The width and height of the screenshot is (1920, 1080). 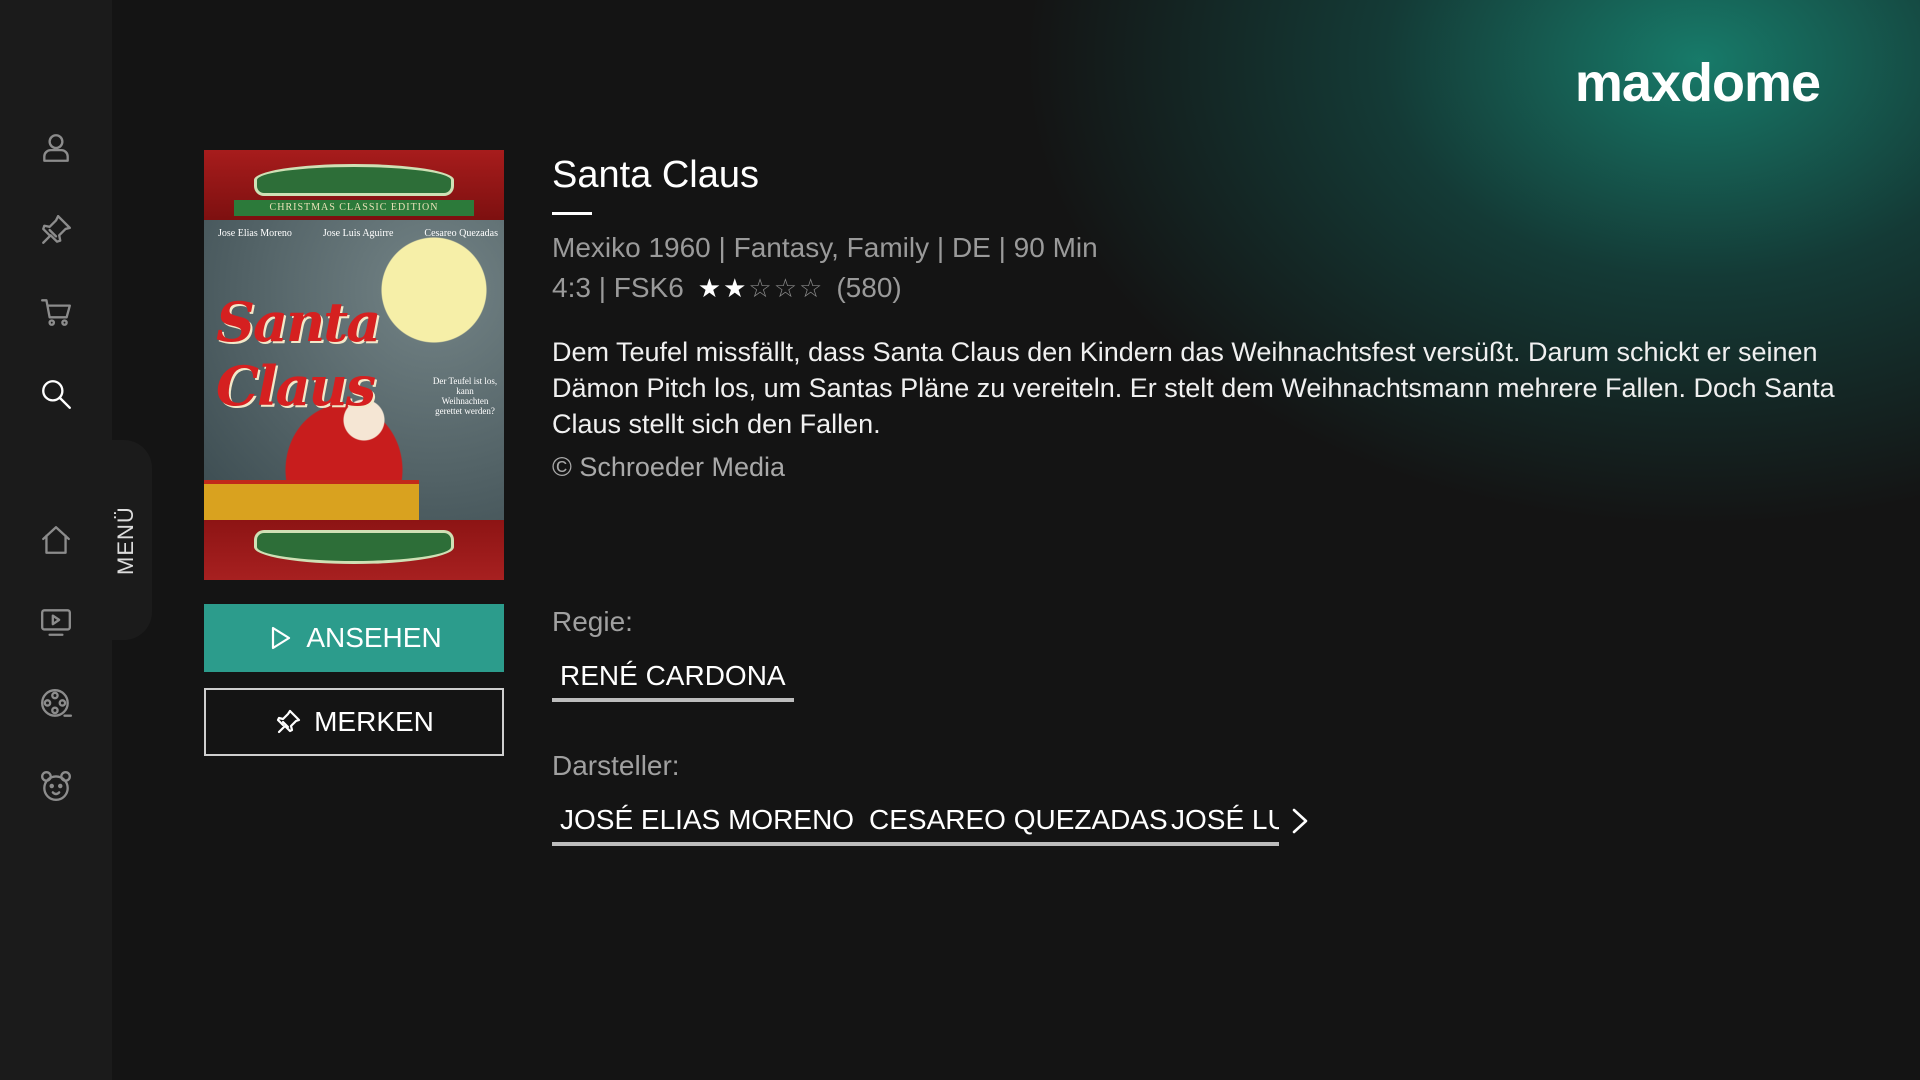 I want to click on user-icon, so click(x=56, y=148).